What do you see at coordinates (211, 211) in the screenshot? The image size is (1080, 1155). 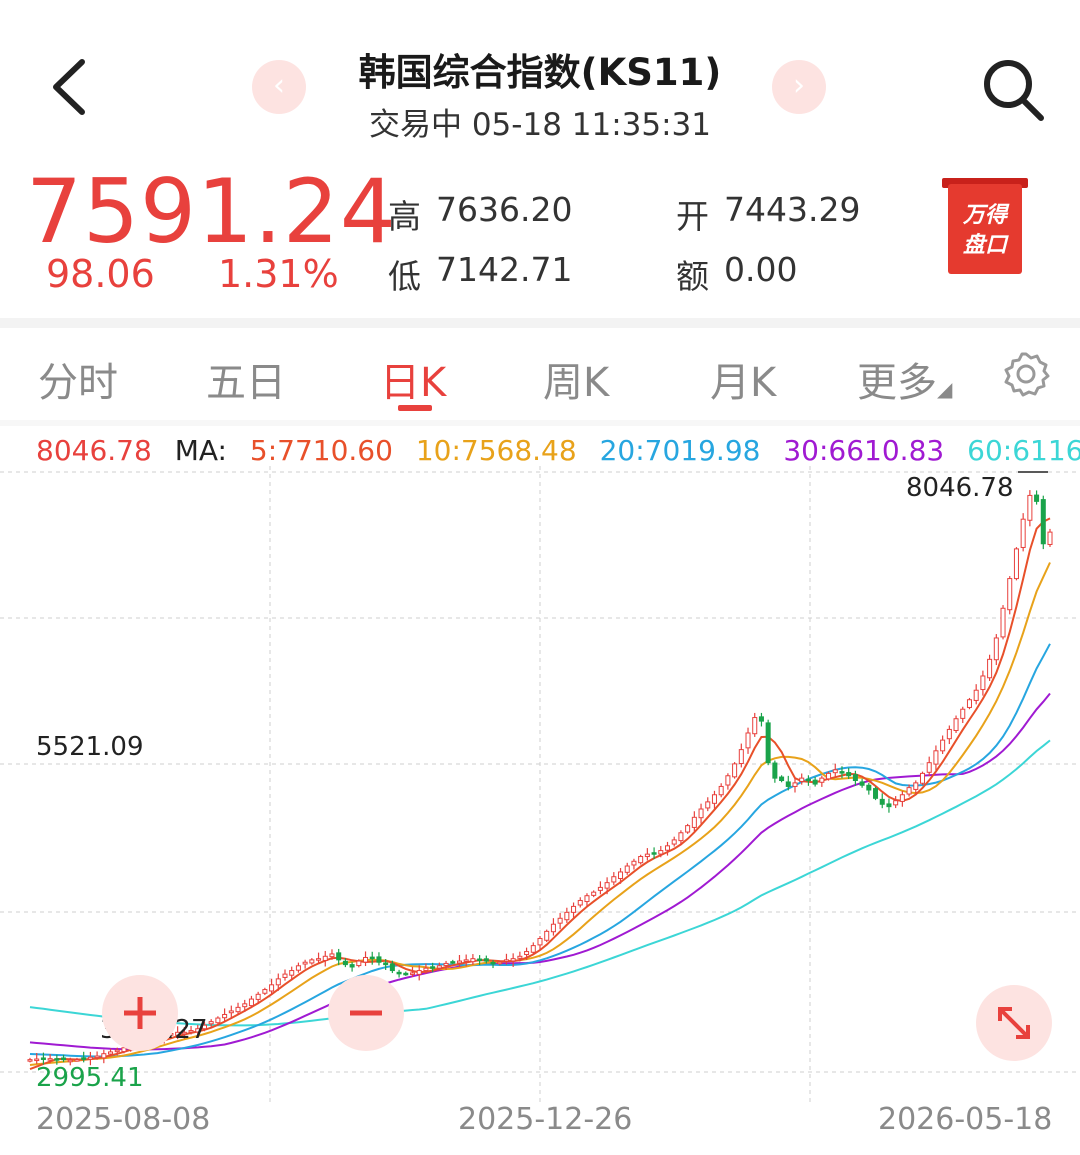 I see `last-price: 7591.24` at bounding box center [211, 211].